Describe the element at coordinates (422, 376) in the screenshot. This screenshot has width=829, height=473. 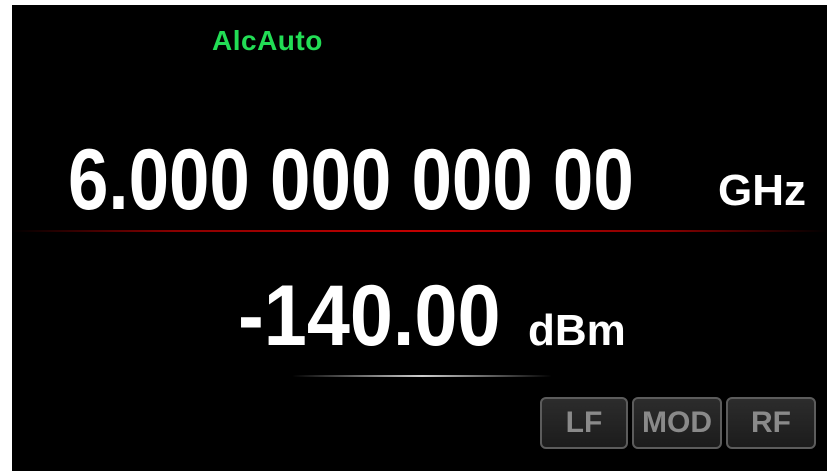
I see `power-underline` at that location.